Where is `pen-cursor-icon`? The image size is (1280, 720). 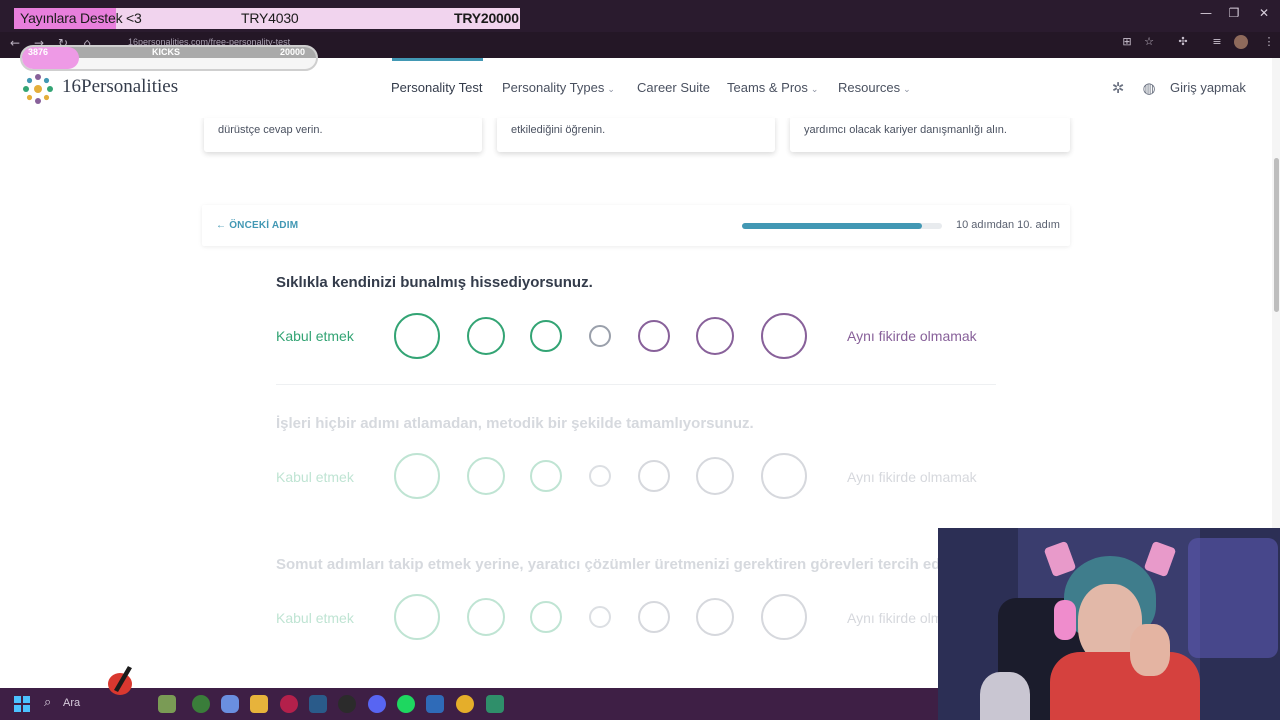
pen-cursor-icon is located at coordinates (120, 679).